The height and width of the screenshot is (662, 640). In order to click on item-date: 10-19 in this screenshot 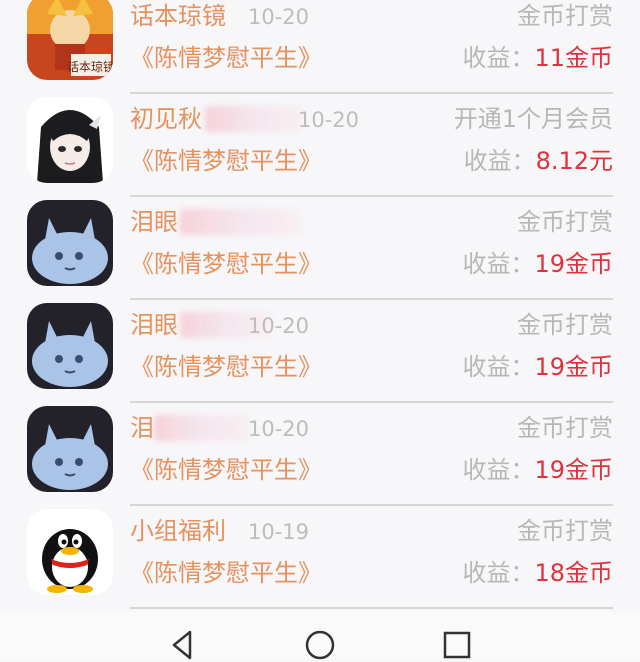, I will do `click(279, 532)`.